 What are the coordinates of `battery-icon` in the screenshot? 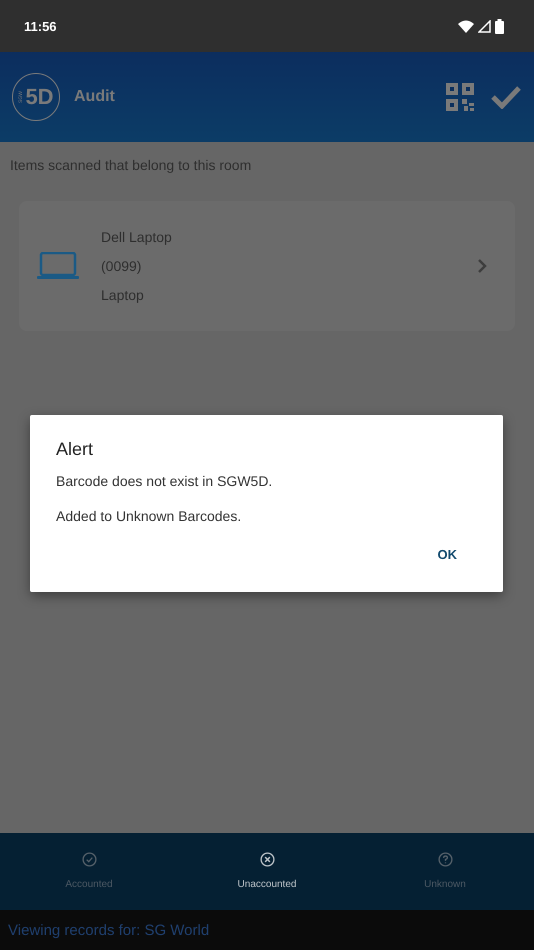 It's located at (499, 26).